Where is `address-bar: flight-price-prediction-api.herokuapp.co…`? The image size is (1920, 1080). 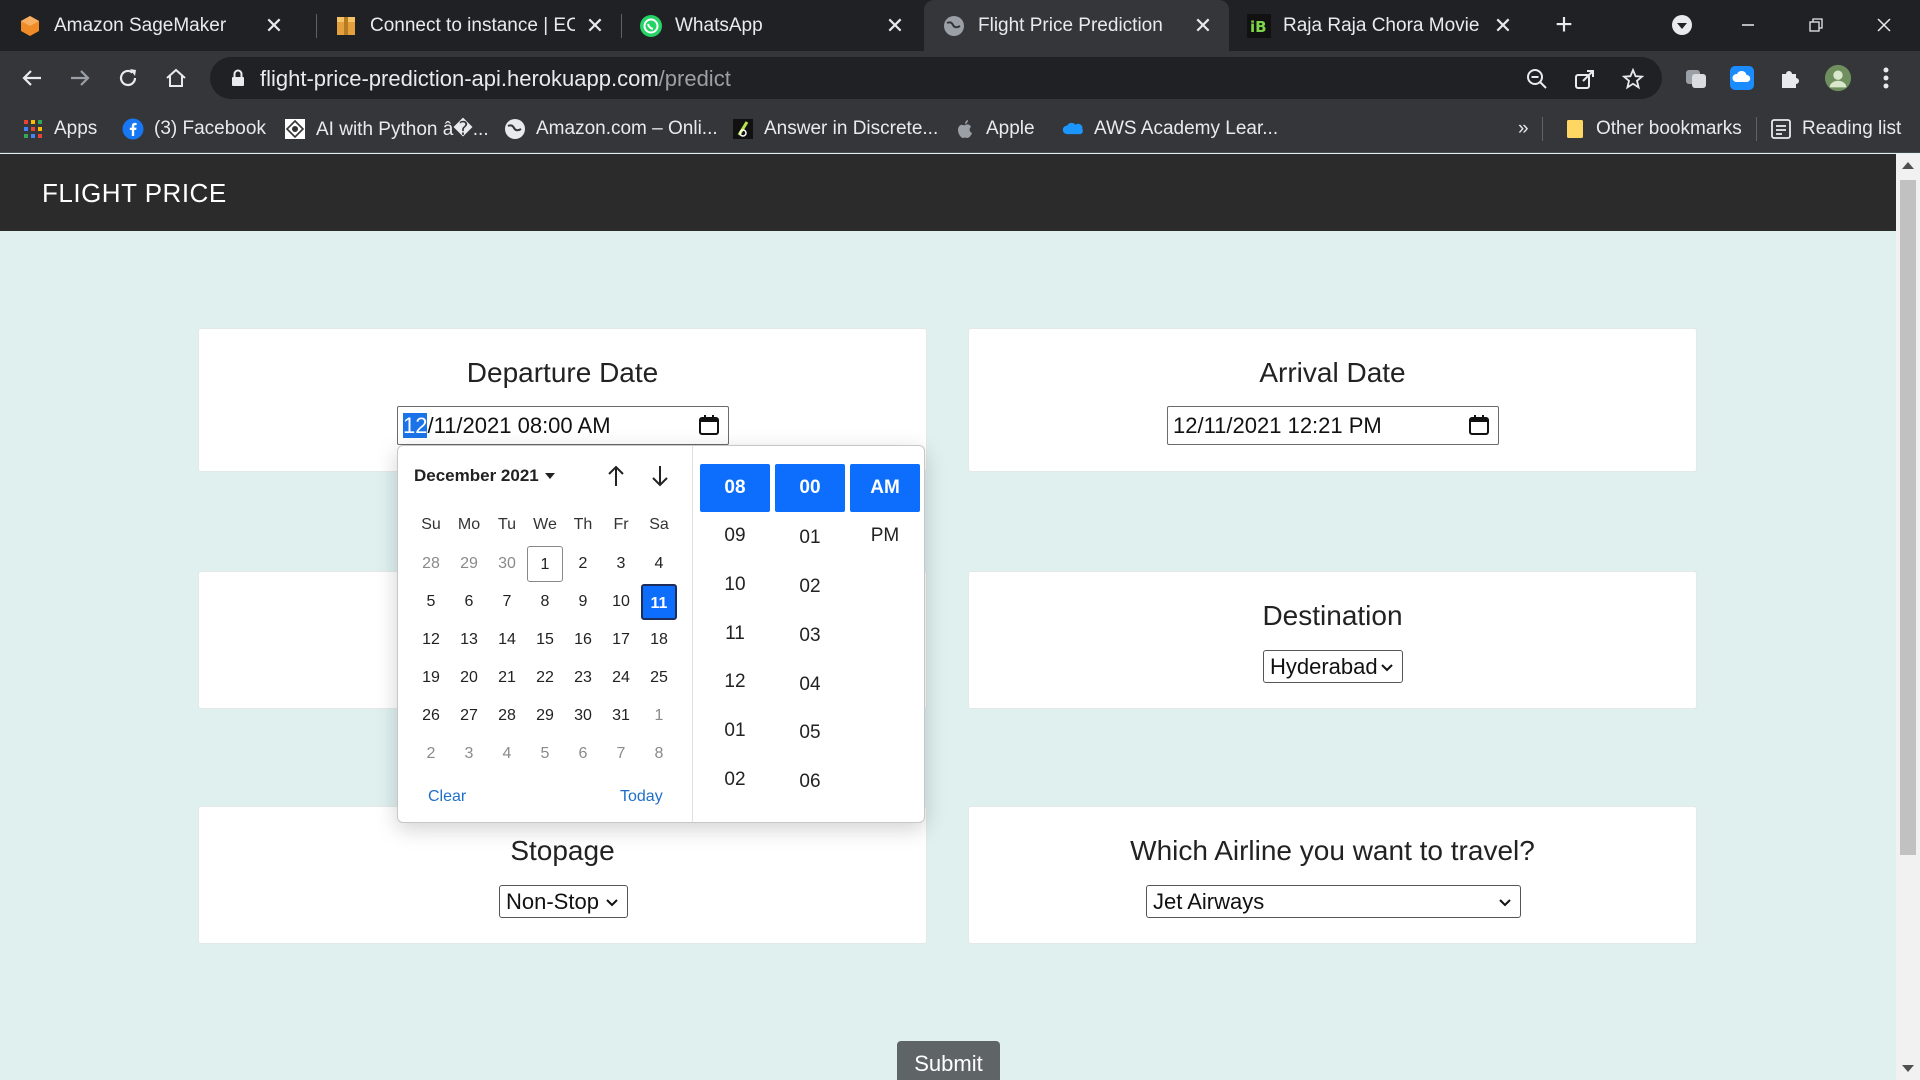
address-bar: flight-price-prediction-api.herokuapp.co… is located at coordinates (936, 78).